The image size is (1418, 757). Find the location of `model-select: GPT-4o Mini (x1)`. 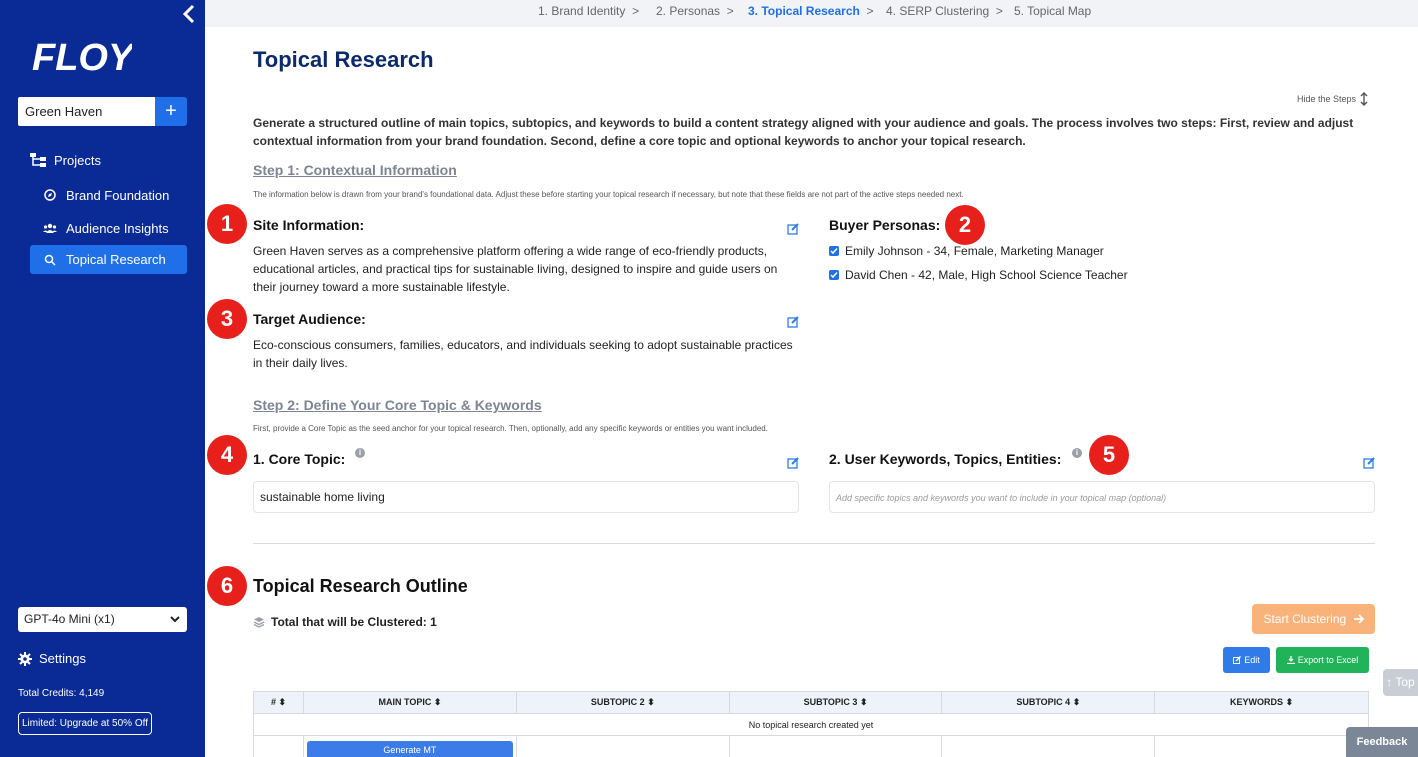

model-select: GPT-4o Mini (x1) is located at coordinates (102, 619).